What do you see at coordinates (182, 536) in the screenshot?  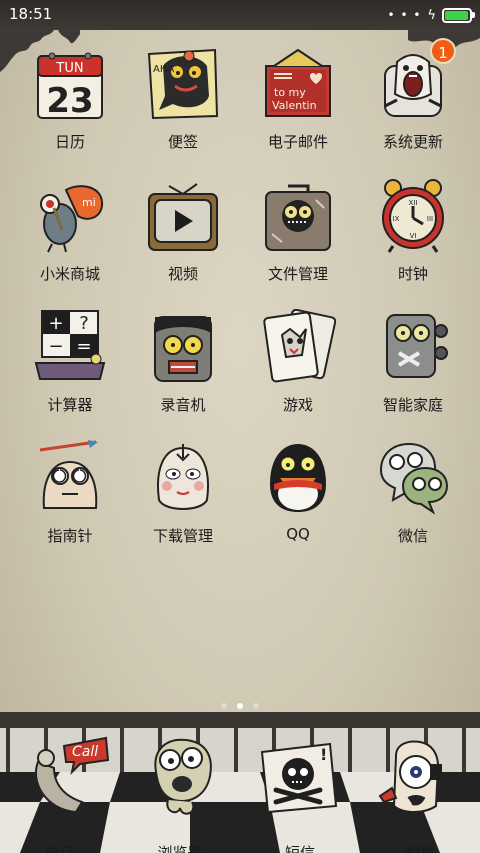 I see `app-label: 下载管理` at bounding box center [182, 536].